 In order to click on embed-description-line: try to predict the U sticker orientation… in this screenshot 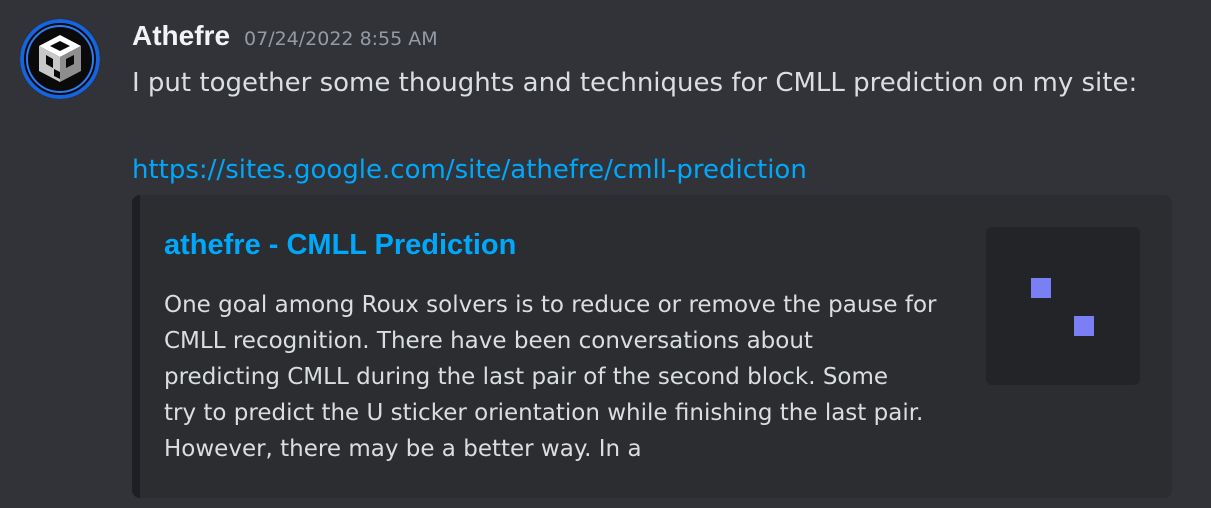, I will do `click(544, 413)`.